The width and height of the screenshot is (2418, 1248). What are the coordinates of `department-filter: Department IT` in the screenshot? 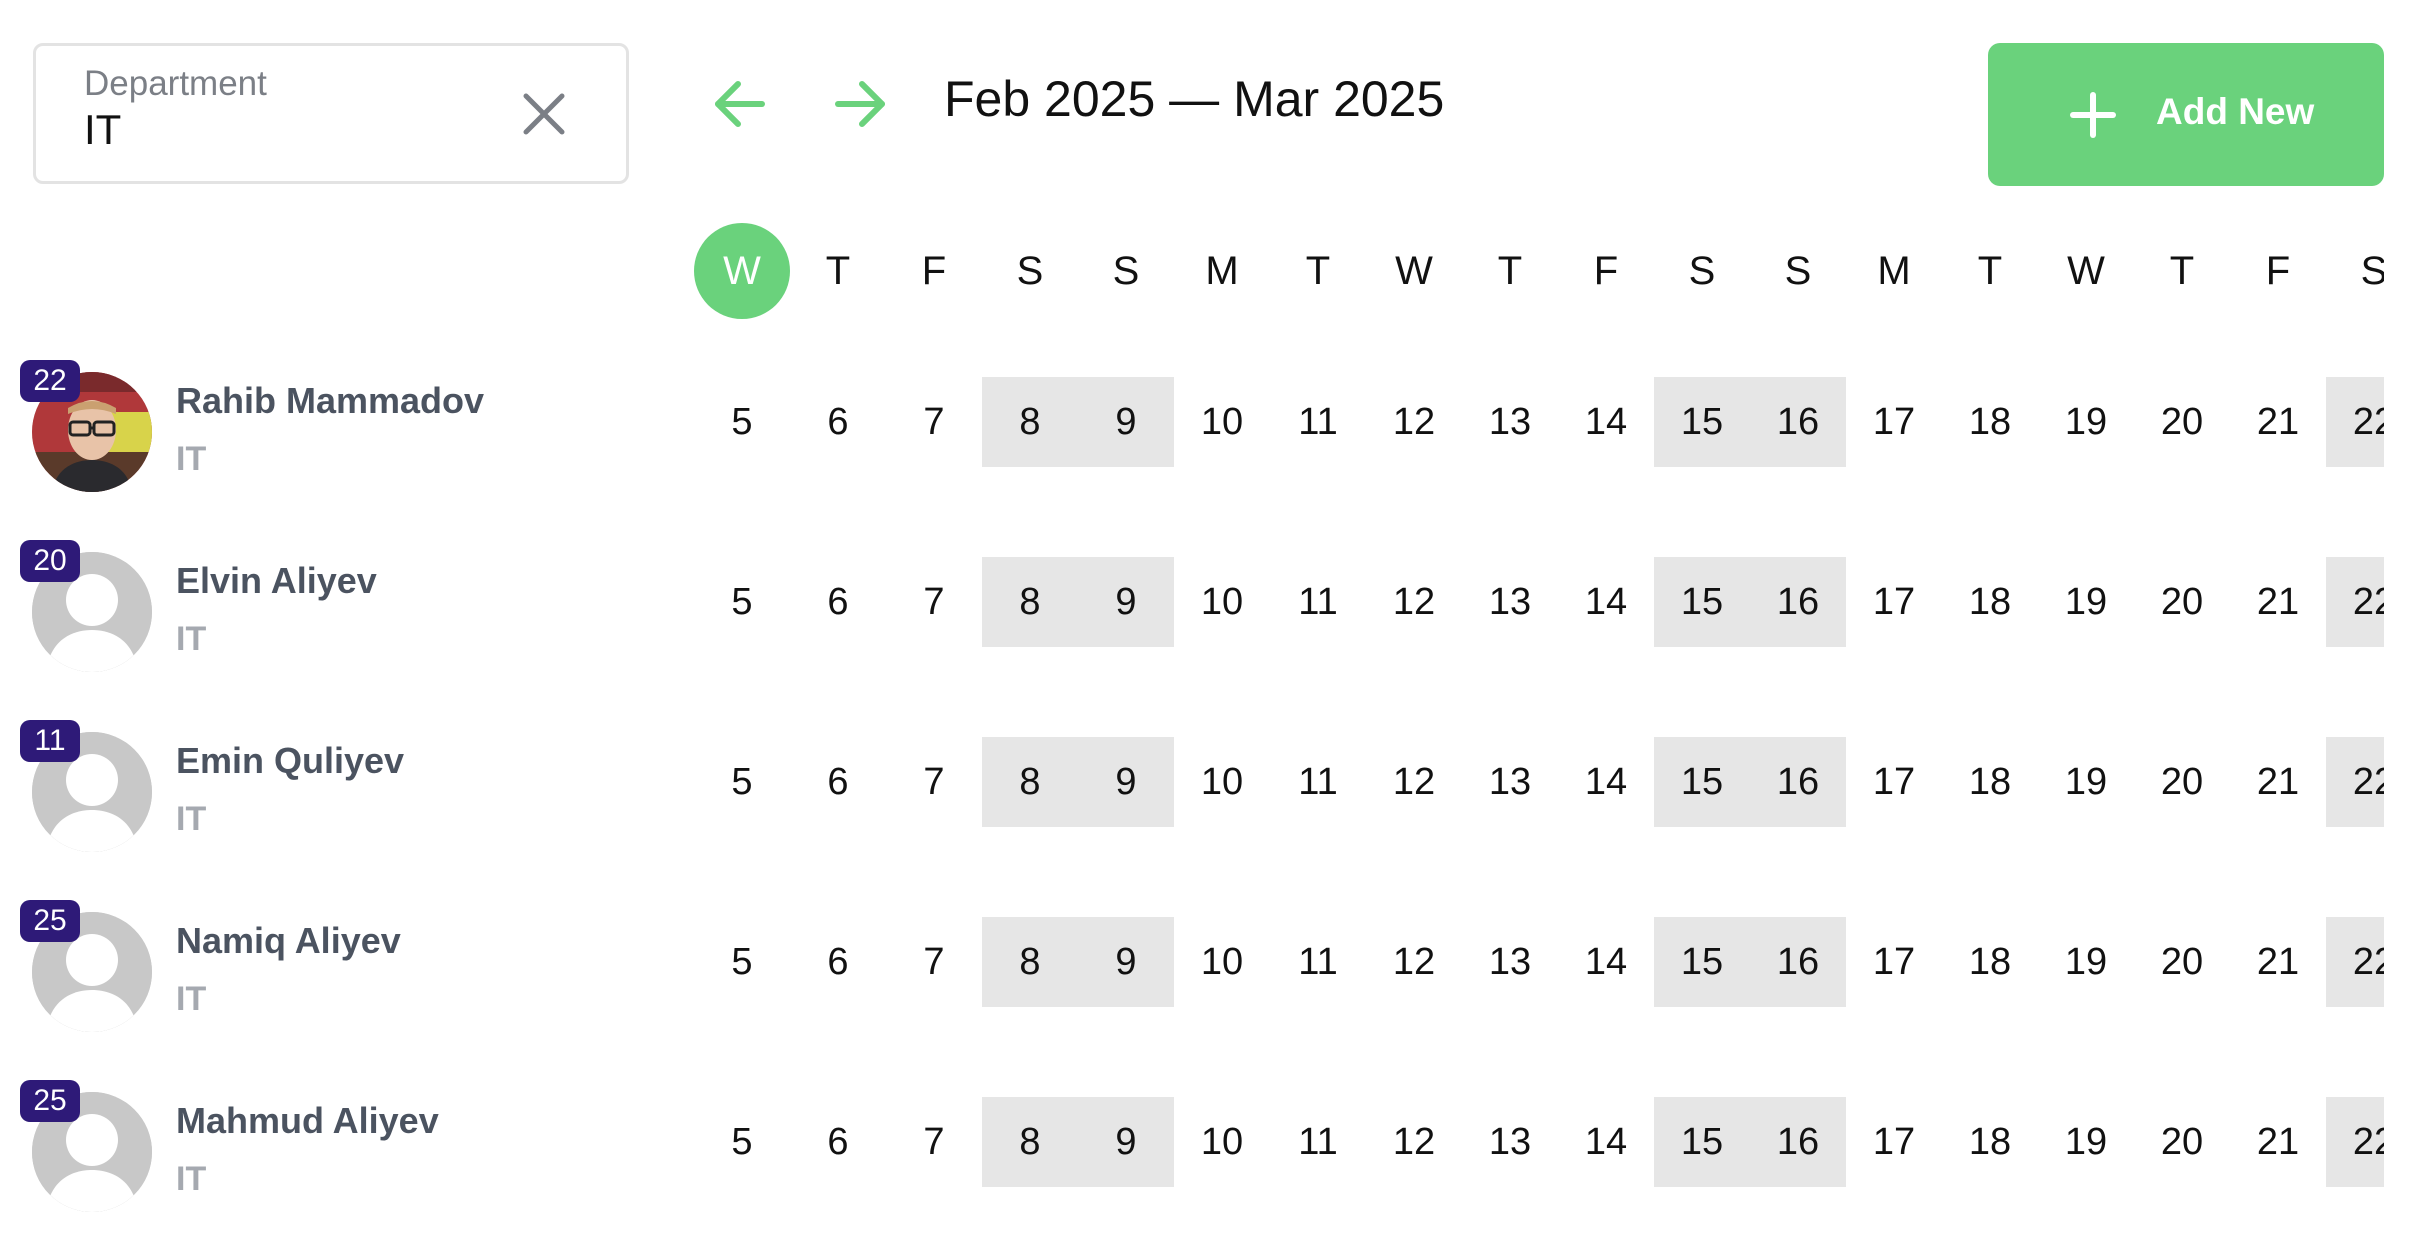 It's located at (331, 113).